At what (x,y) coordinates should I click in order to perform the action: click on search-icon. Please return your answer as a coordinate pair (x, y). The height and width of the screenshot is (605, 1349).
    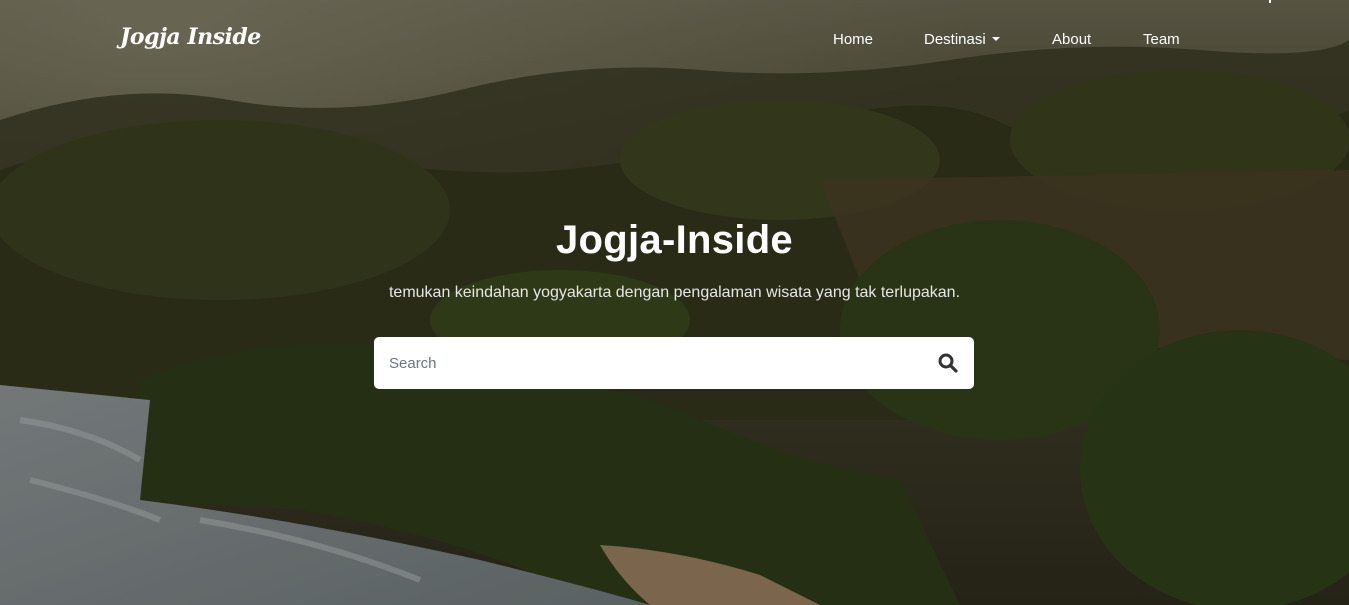
    Looking at the image, I should click on (948, 363).